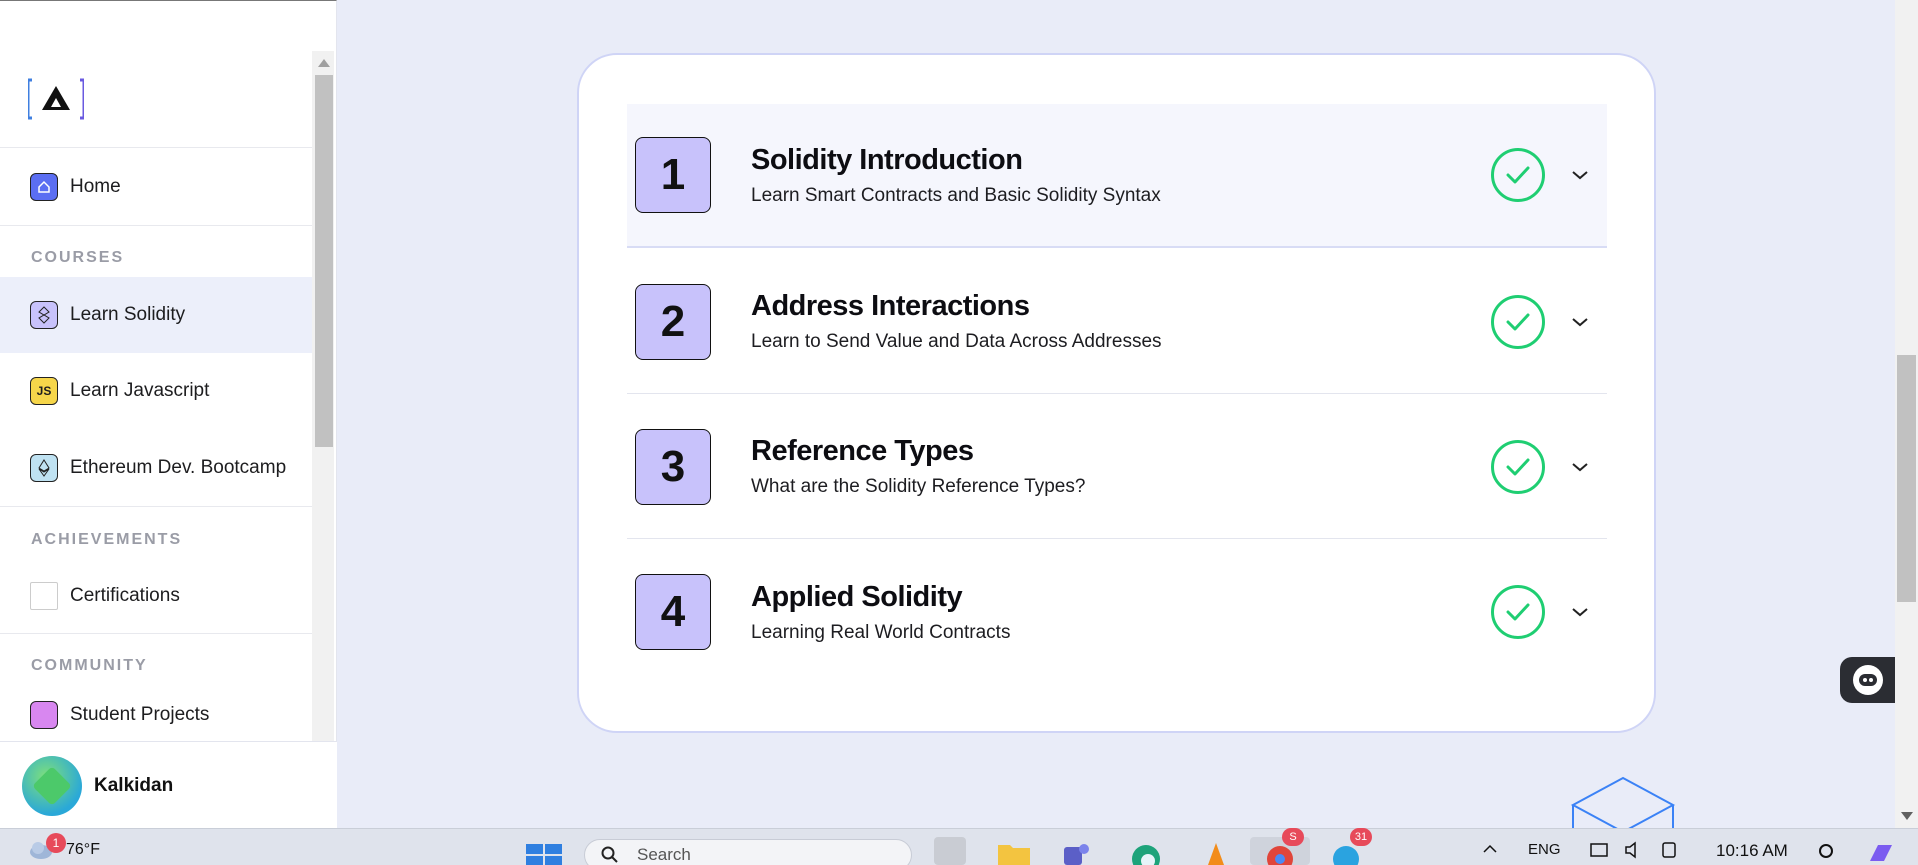 The height and width of the screenshot is (865, 1918). Describe the element at coordinates (156, 187) in the screenshot. I see `sidebar-item-home: Home` at that location.